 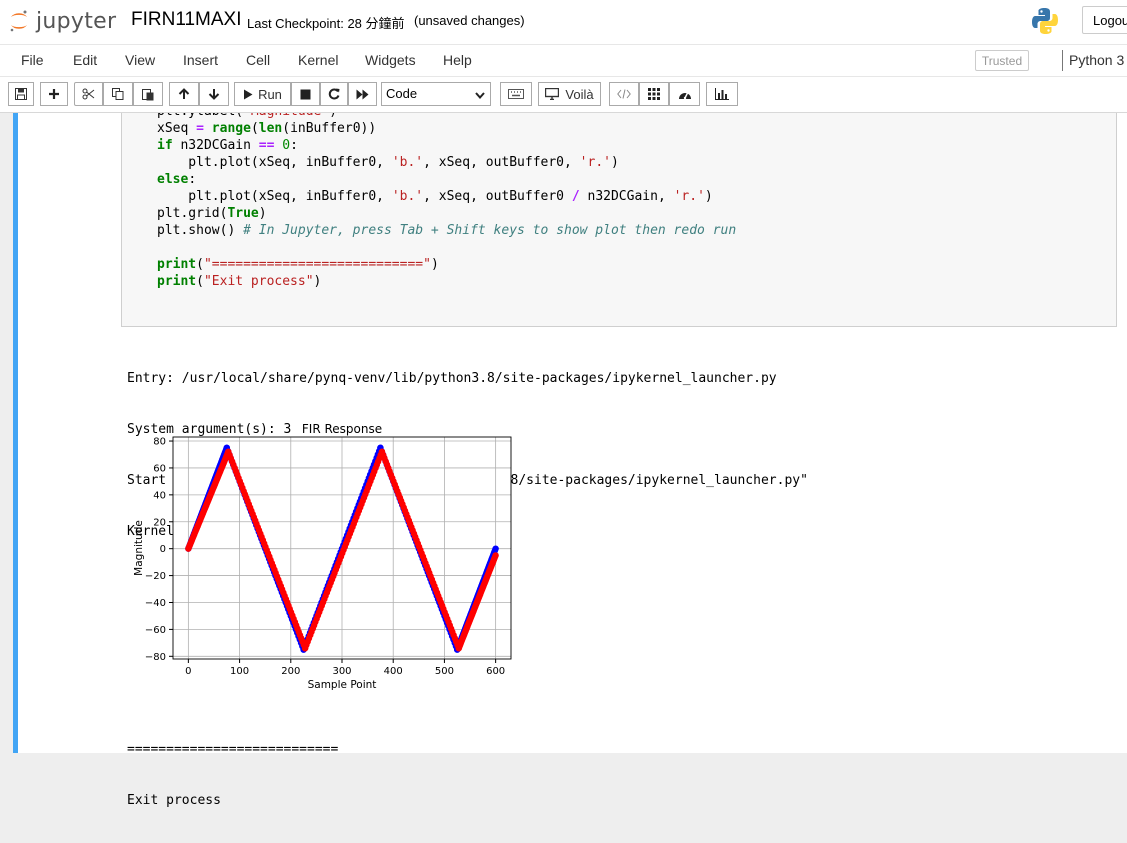 I want to click on run-icon, so click(x=248, y=94).